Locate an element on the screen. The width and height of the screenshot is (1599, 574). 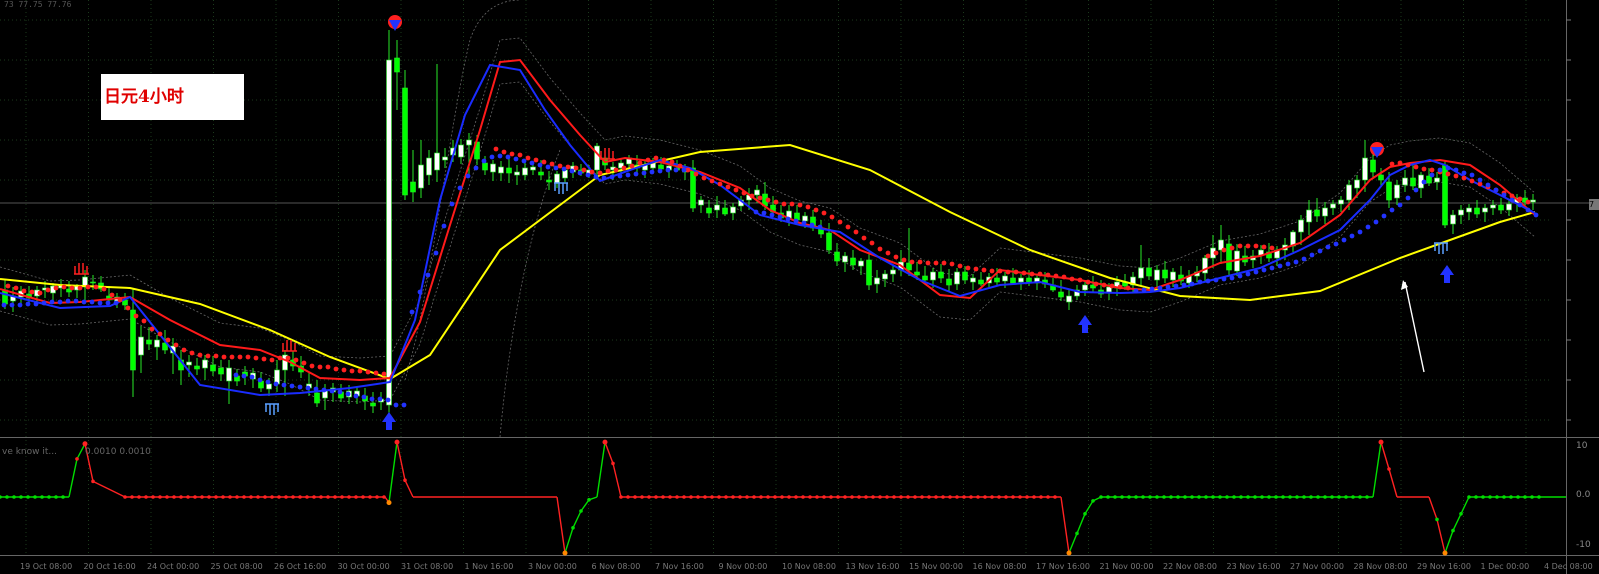
red-hand-icon is located at coordinates (81, 269).